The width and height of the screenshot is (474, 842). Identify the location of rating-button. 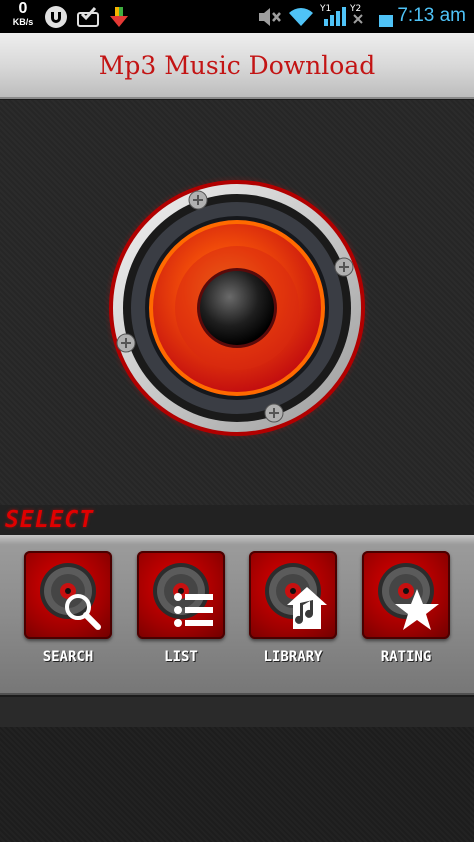
(406, 595).